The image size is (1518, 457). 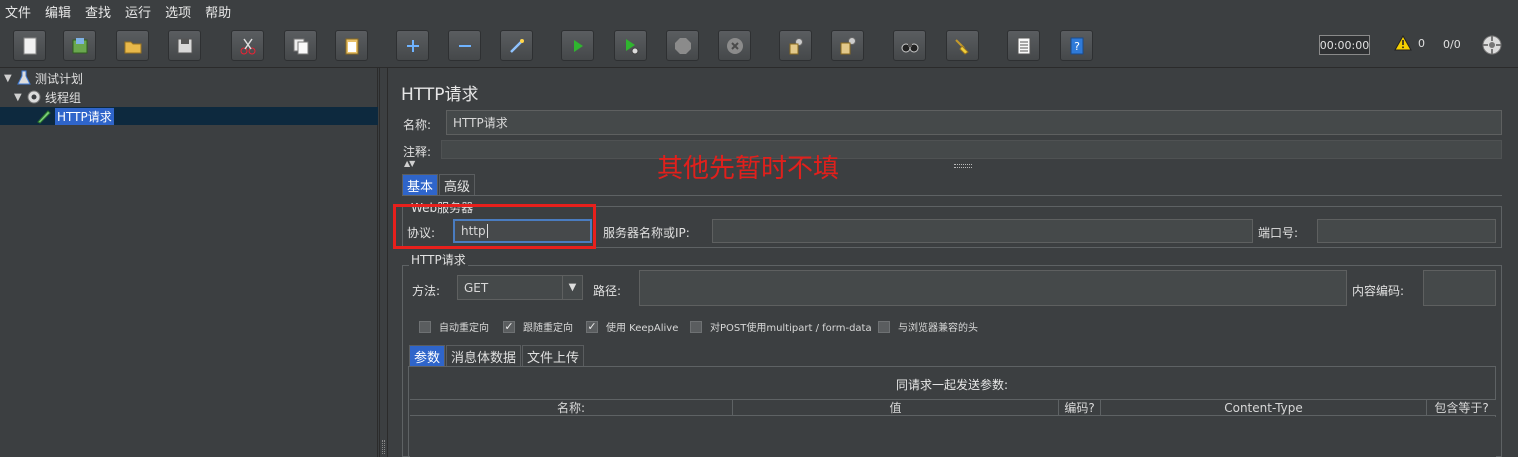 I want to click on templates-icon, so click(x=79, y=45).